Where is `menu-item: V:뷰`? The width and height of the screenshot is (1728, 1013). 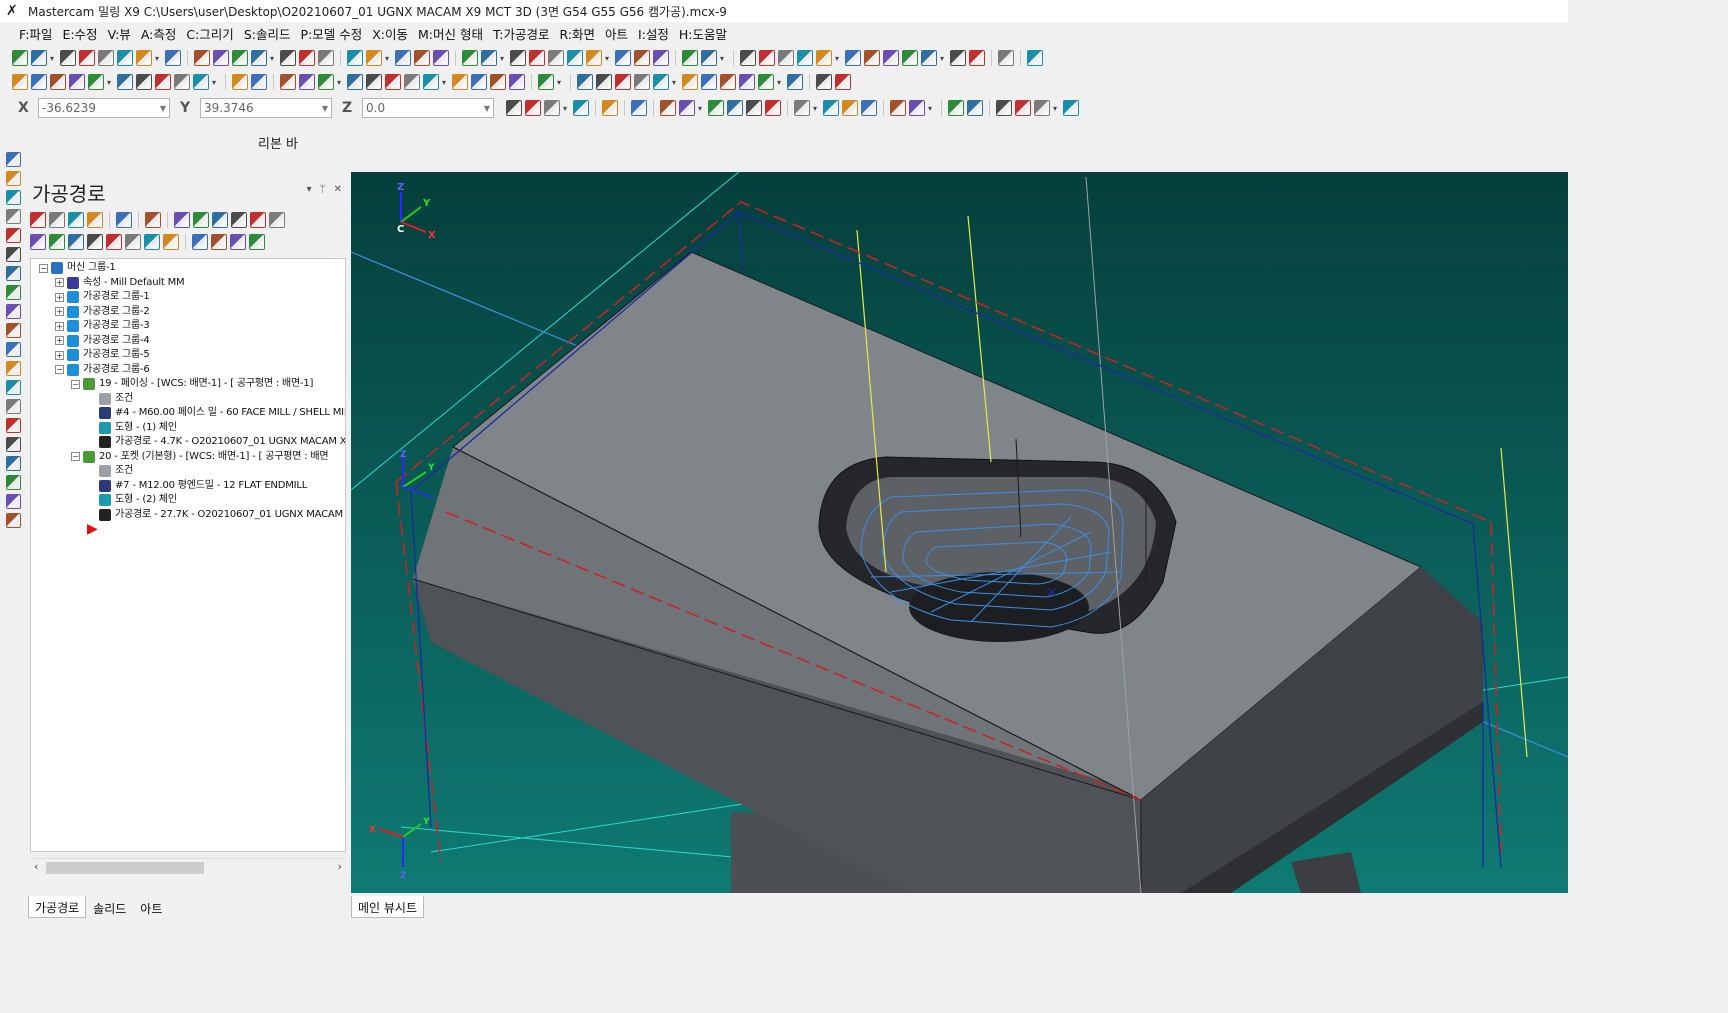
menu-item: V:뷰 is located at coordinates (119, 33).